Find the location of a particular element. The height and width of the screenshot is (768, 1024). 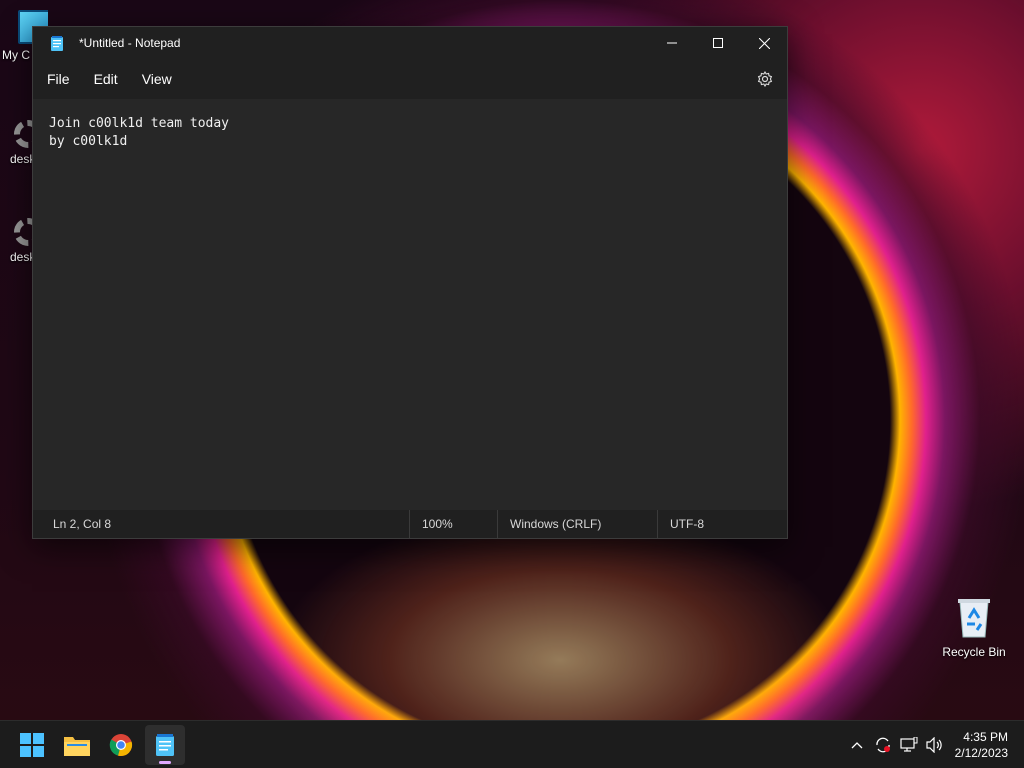

status-encoding: UTF-8 is located at coordinates (722, 524).